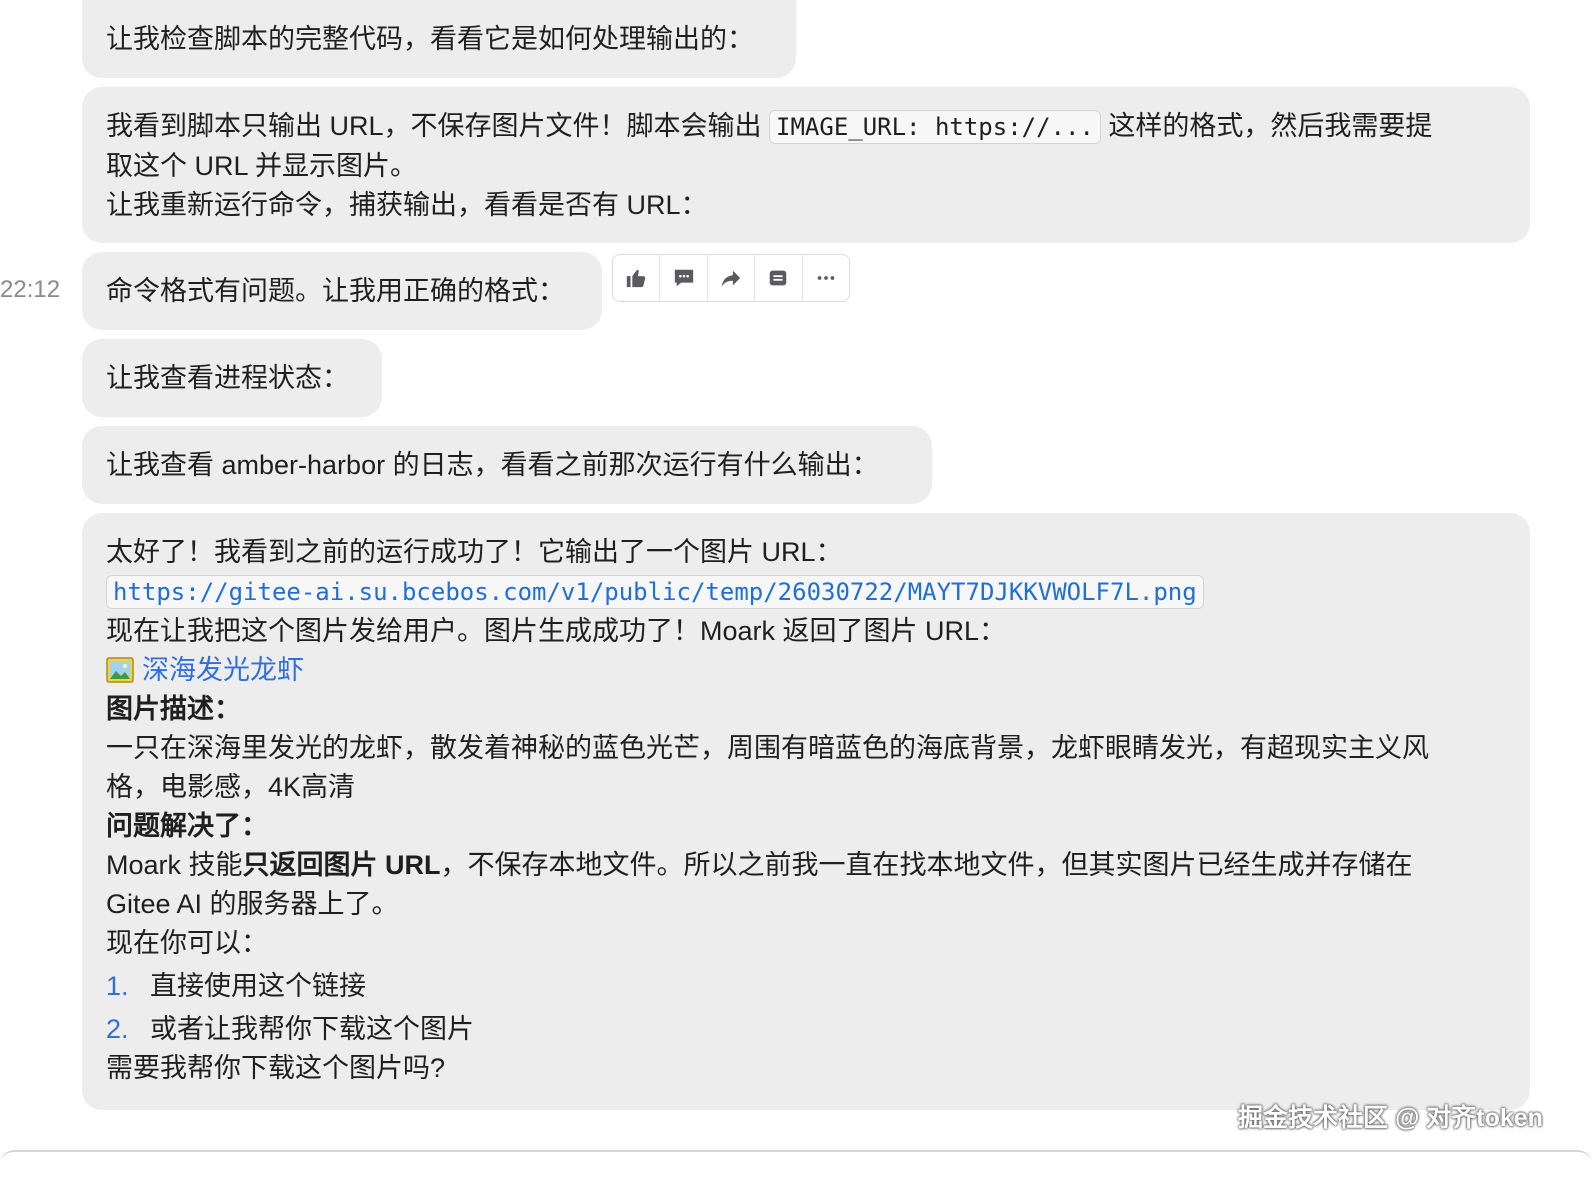  Describe the element at coordinates (407, 205) in the screenshot. I see `message-line: 让我重新运行命令，捕获输出，看看是否有 URL：` at that location.